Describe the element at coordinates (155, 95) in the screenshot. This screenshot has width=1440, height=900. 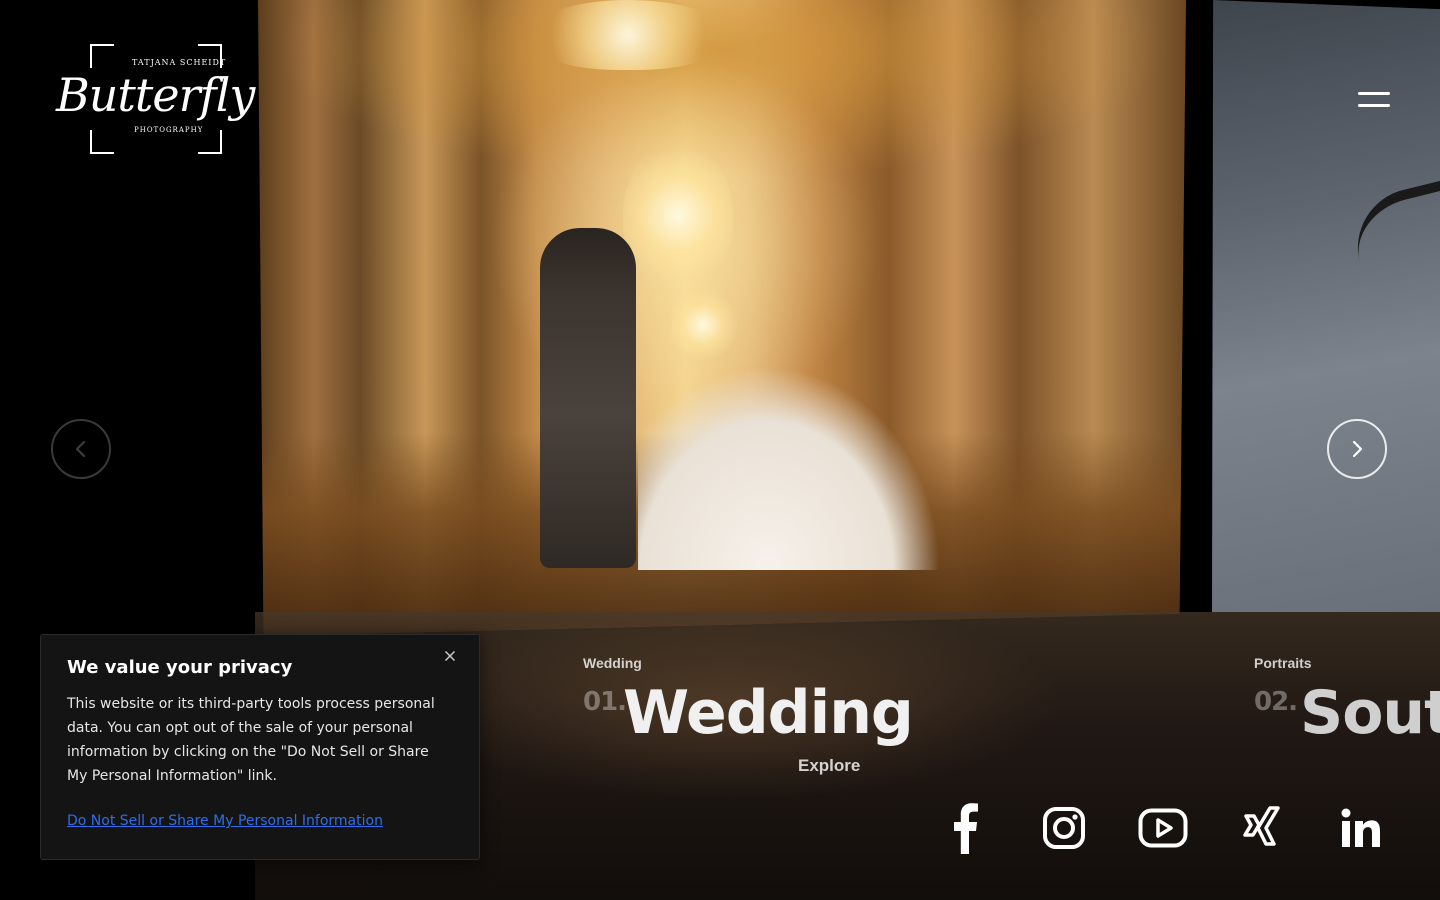
I see `logo-wordmark: Butterfly` at that location.